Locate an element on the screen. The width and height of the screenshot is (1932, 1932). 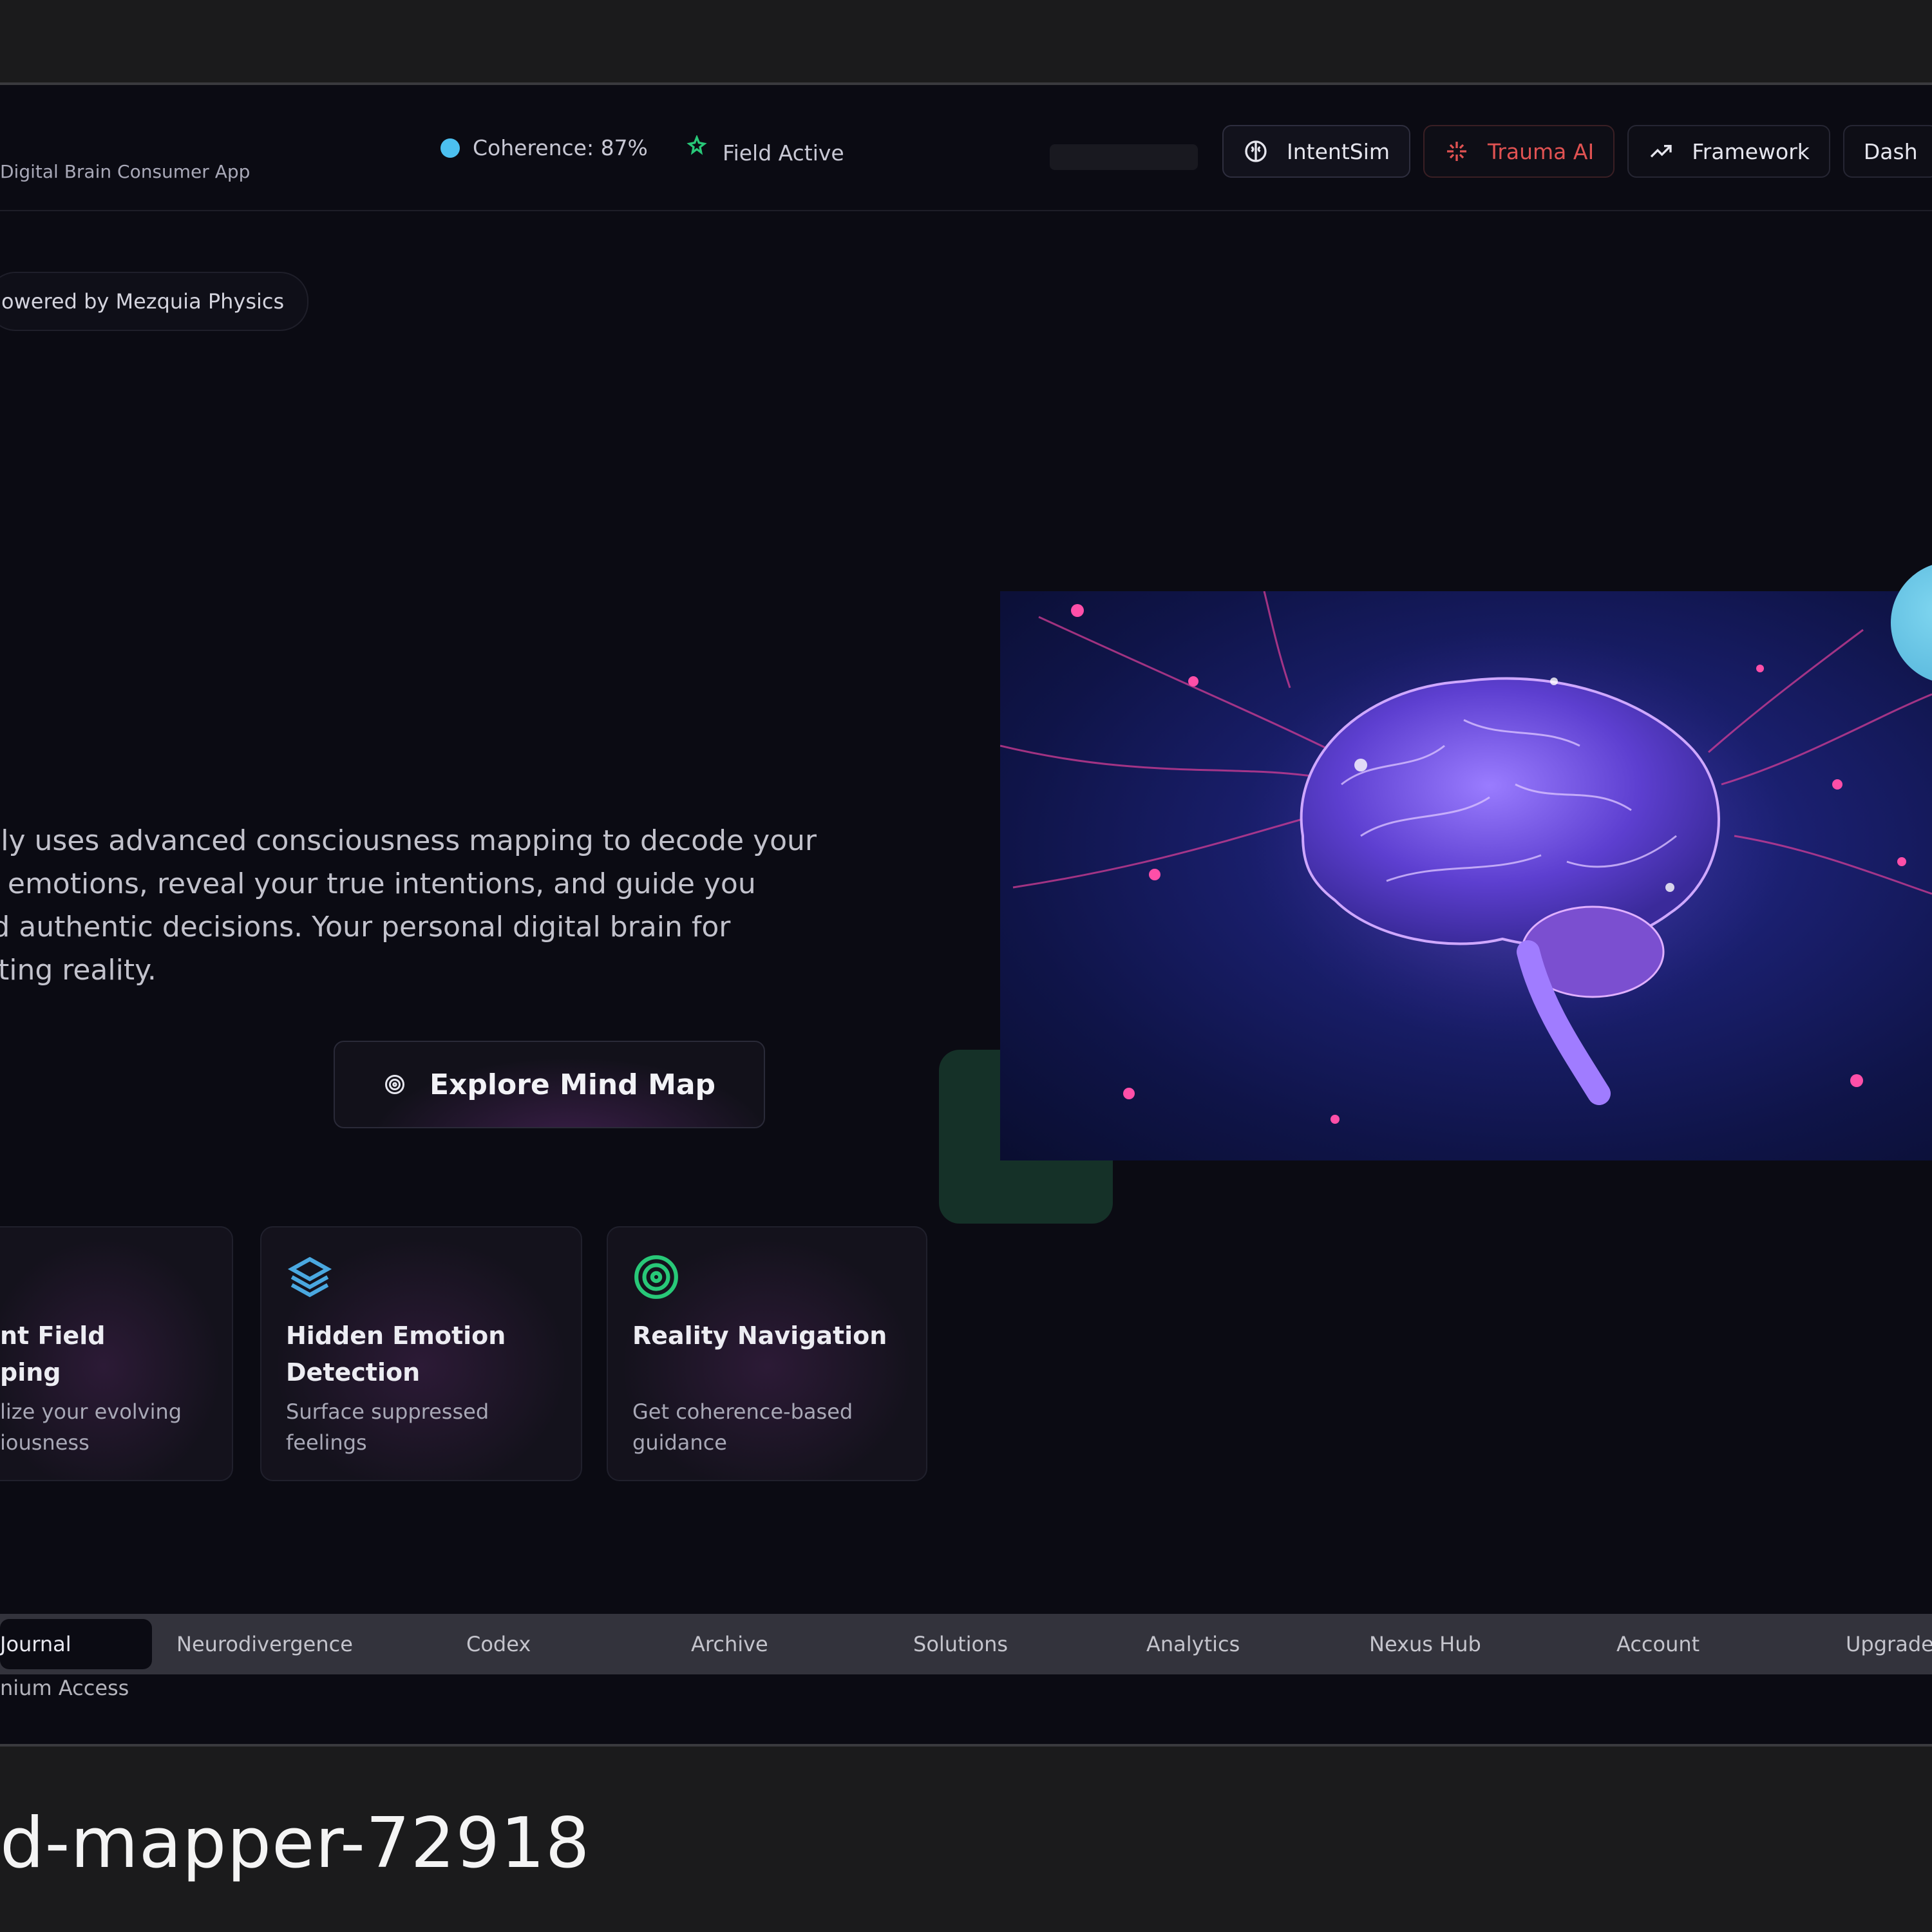
tab-neurodivergence: Neurodivergence is located at coordinates (264, 1644).